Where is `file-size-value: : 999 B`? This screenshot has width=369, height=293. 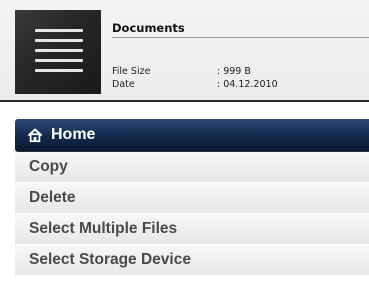 file-size-value: : 999 B is located at coordinates (234, 71).